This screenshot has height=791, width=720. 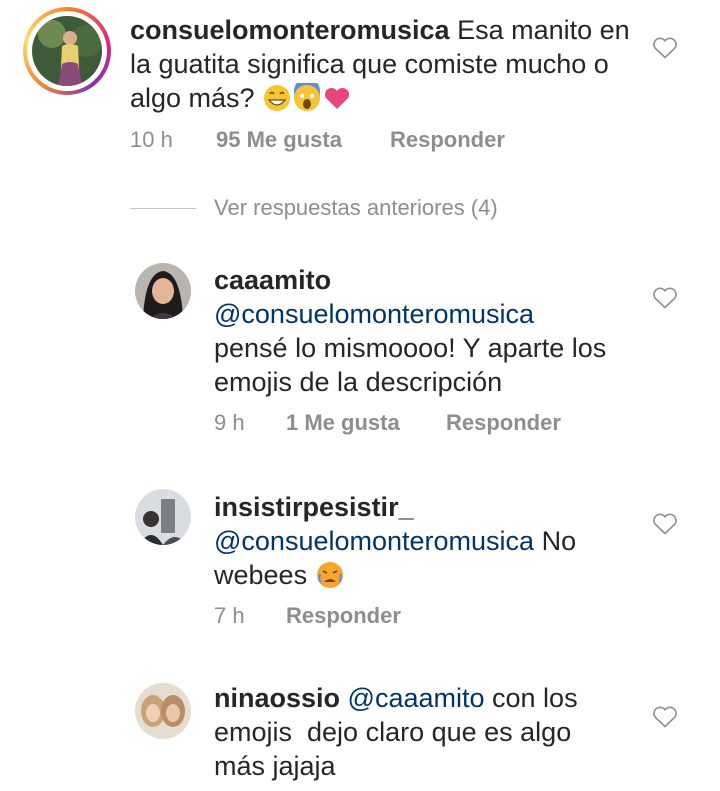 I want to click on timestamp: 9 h, so click(x=229, y=422).